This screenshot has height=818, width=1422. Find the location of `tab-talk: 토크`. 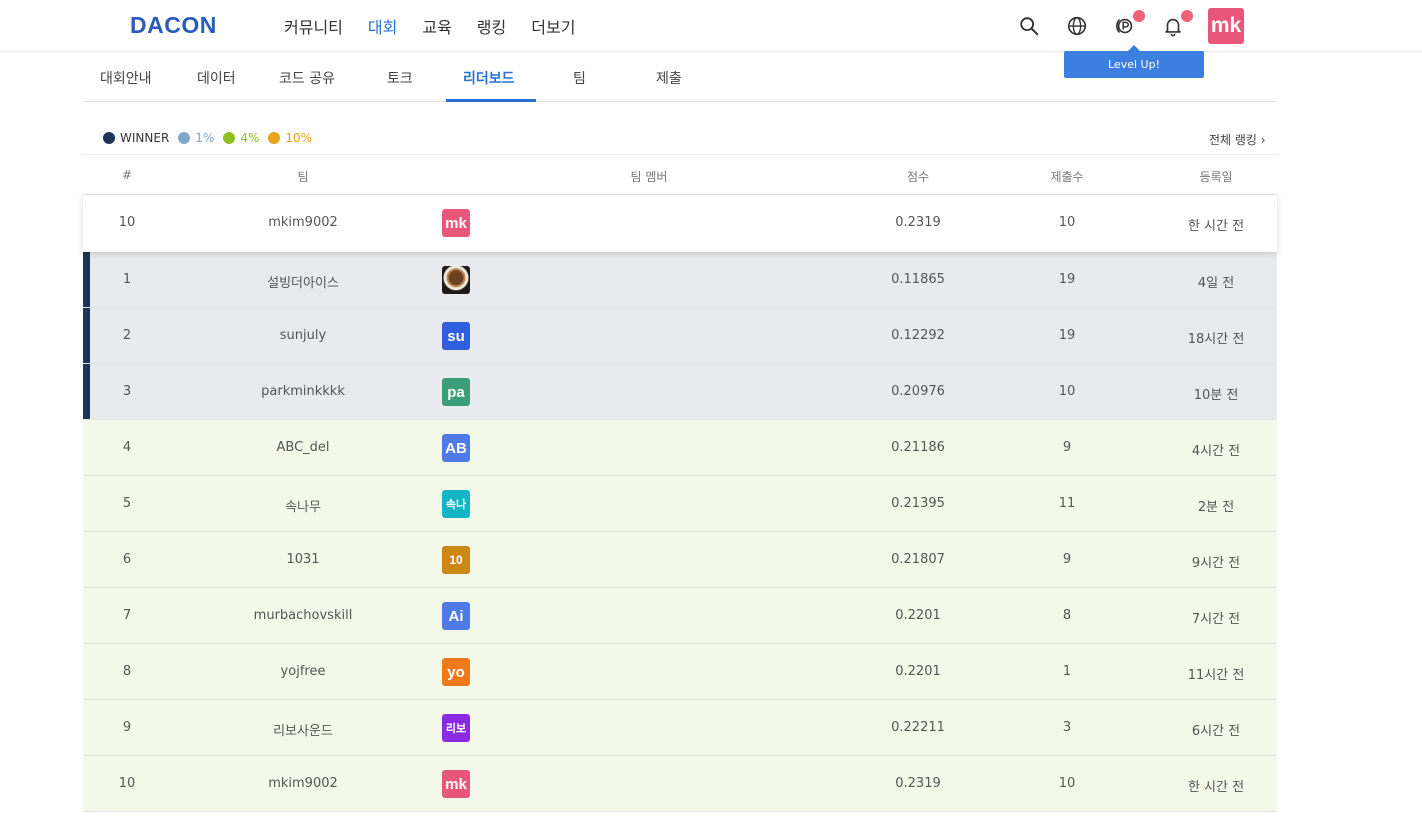

tab-talk: 토크 is located at coordinates (400, 78).